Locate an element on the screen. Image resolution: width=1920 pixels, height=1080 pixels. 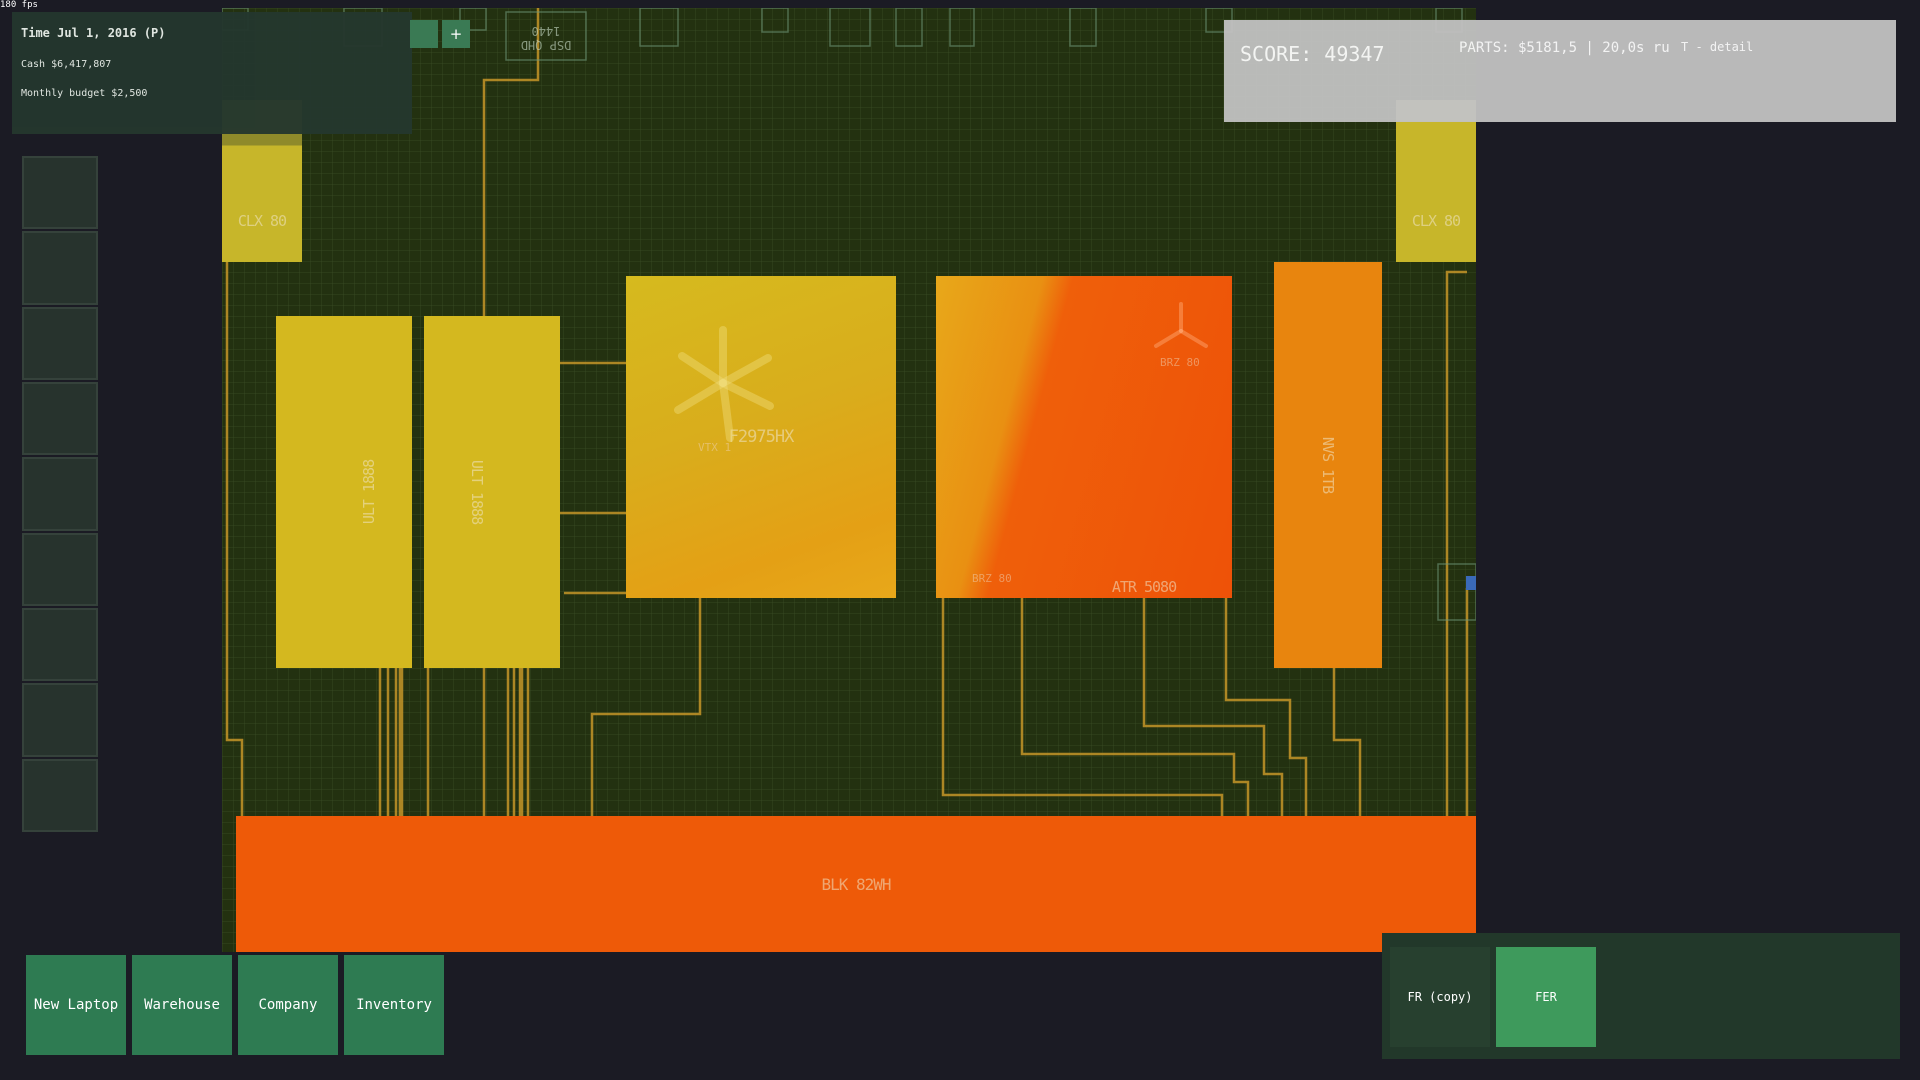
parts-cost: PARTS: $5181,5 | 20,0s ru is located at coordinates (1564, 48).